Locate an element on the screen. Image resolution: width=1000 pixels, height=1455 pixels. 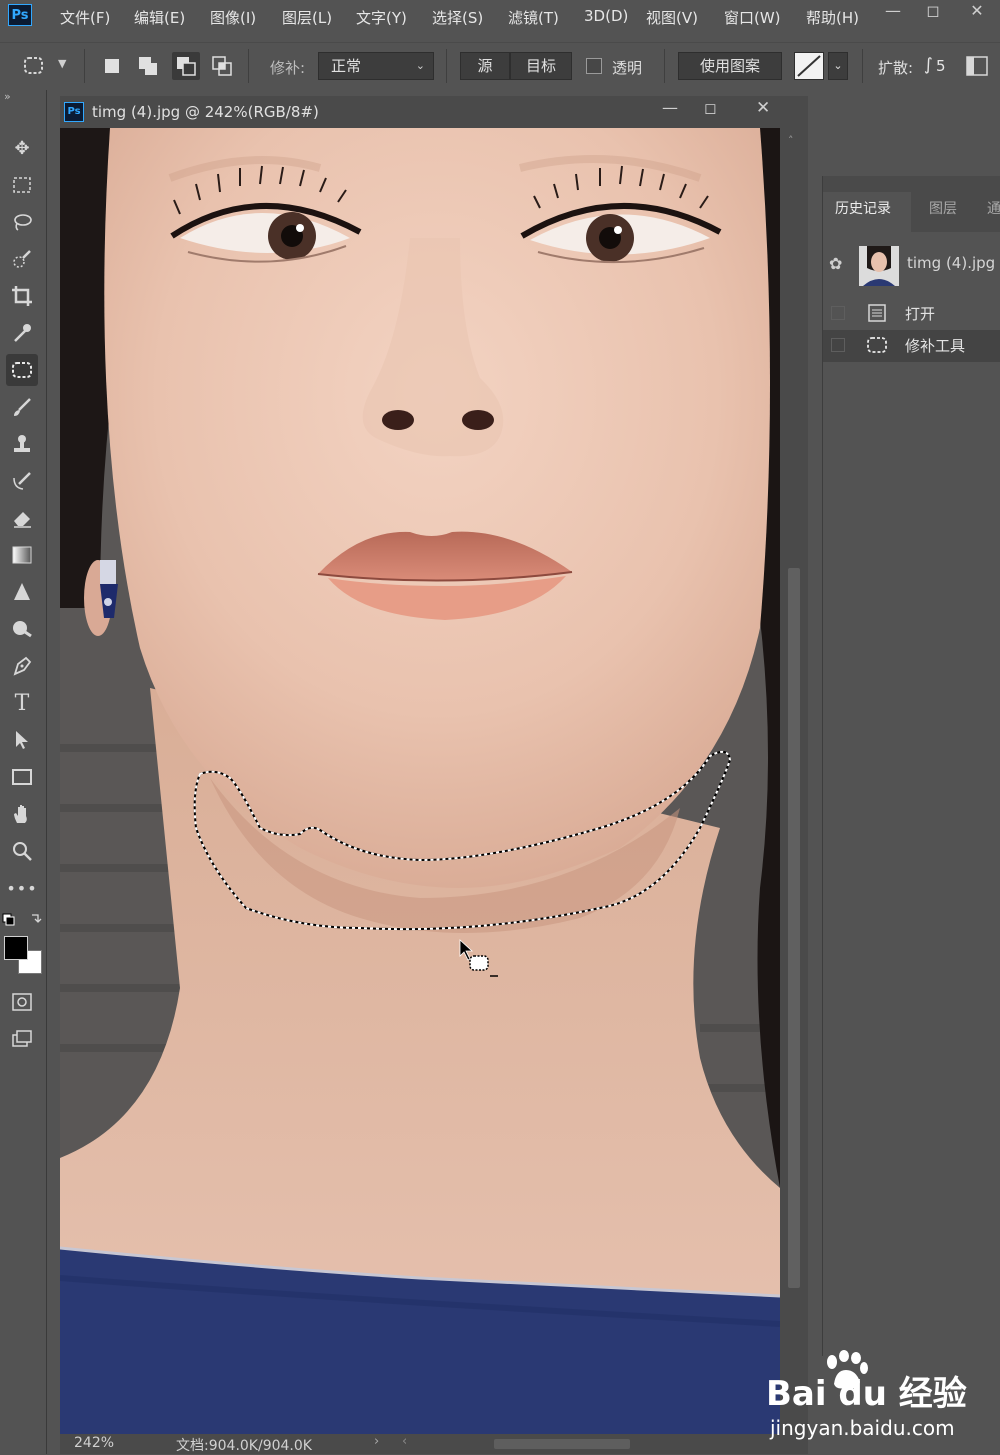
intersect-selection-icon is located at coordinates (222, 66).